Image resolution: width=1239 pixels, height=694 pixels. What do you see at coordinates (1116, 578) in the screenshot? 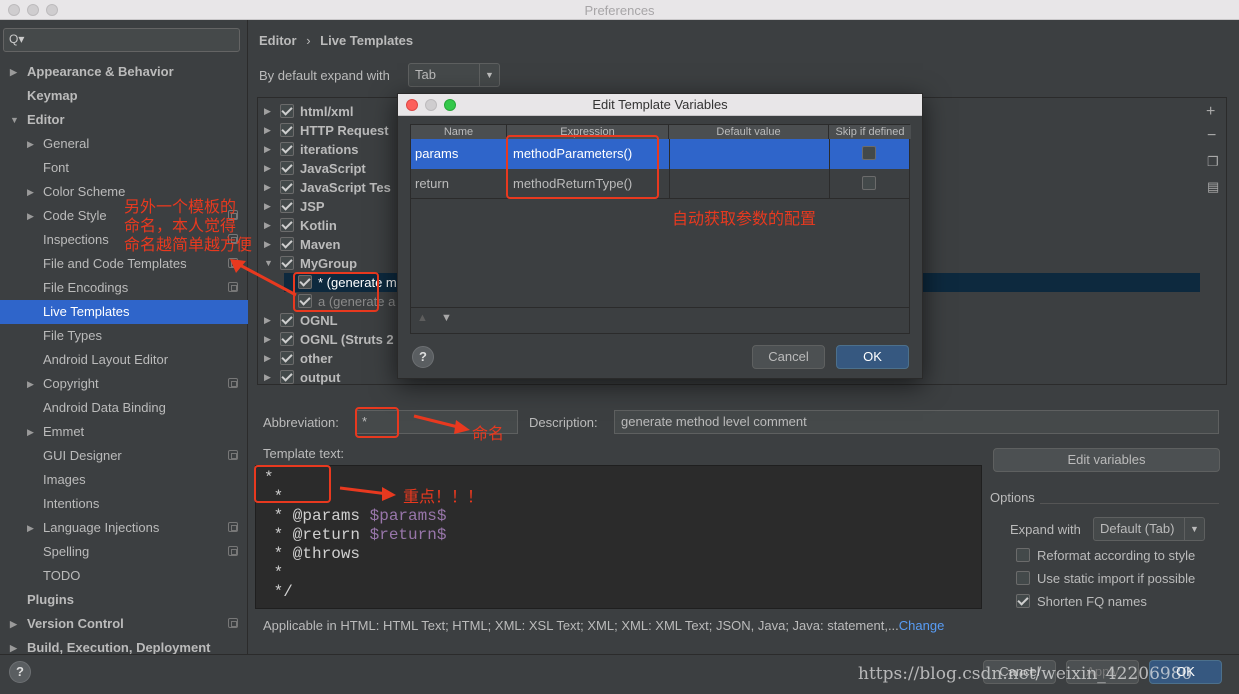
I see `static-import-label: Use static import if possible` at bounding box center [1116, 578].